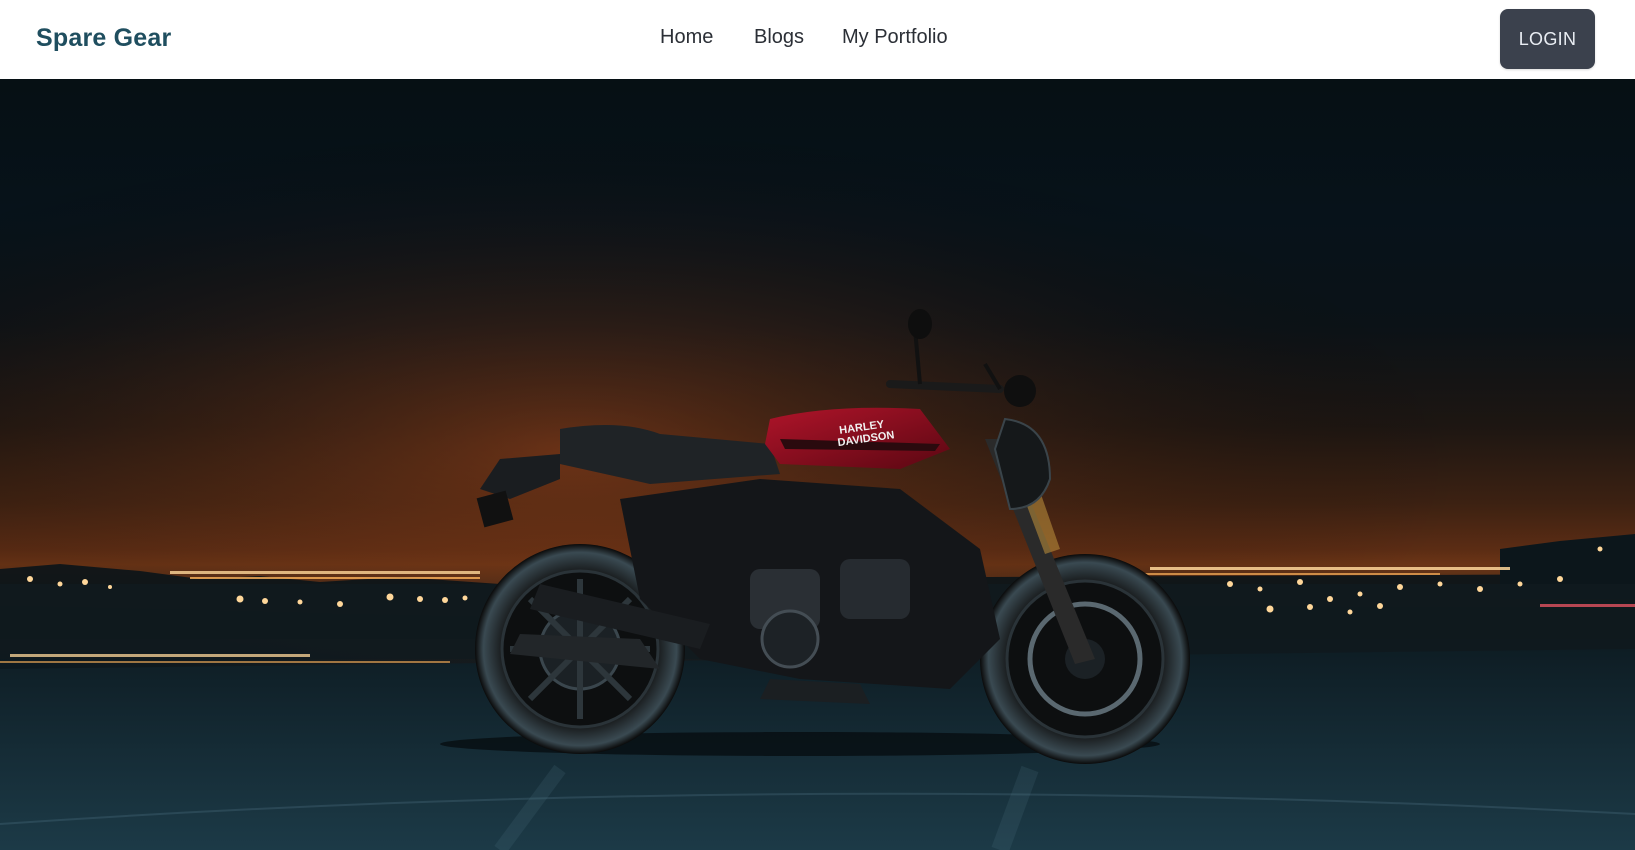  I want to click on nav-link-blogs: Blogs, so click(779, 37).